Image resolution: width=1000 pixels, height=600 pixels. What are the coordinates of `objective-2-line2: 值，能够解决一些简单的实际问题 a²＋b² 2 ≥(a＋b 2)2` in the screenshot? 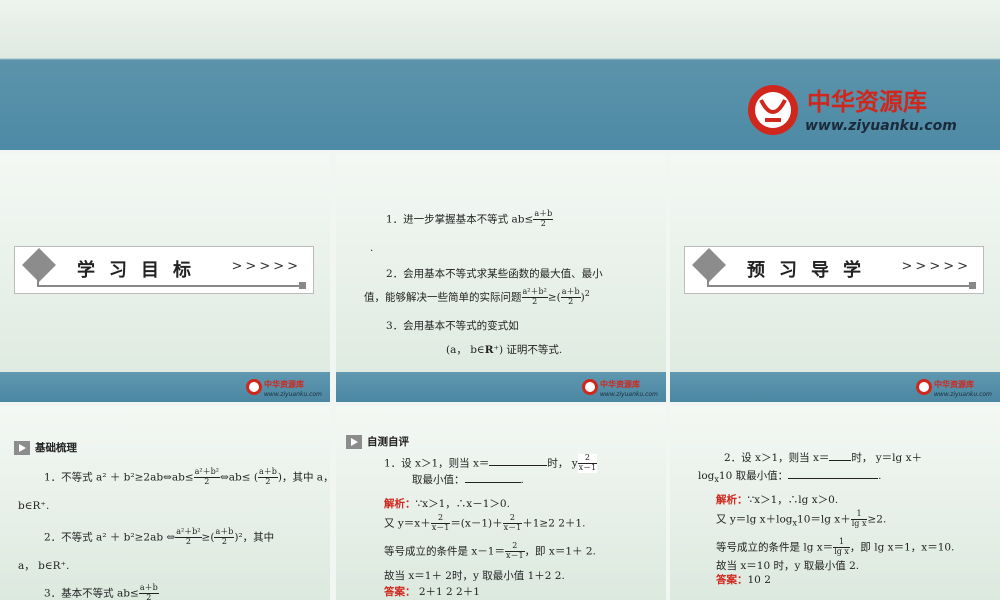 It's located at (477, 296).